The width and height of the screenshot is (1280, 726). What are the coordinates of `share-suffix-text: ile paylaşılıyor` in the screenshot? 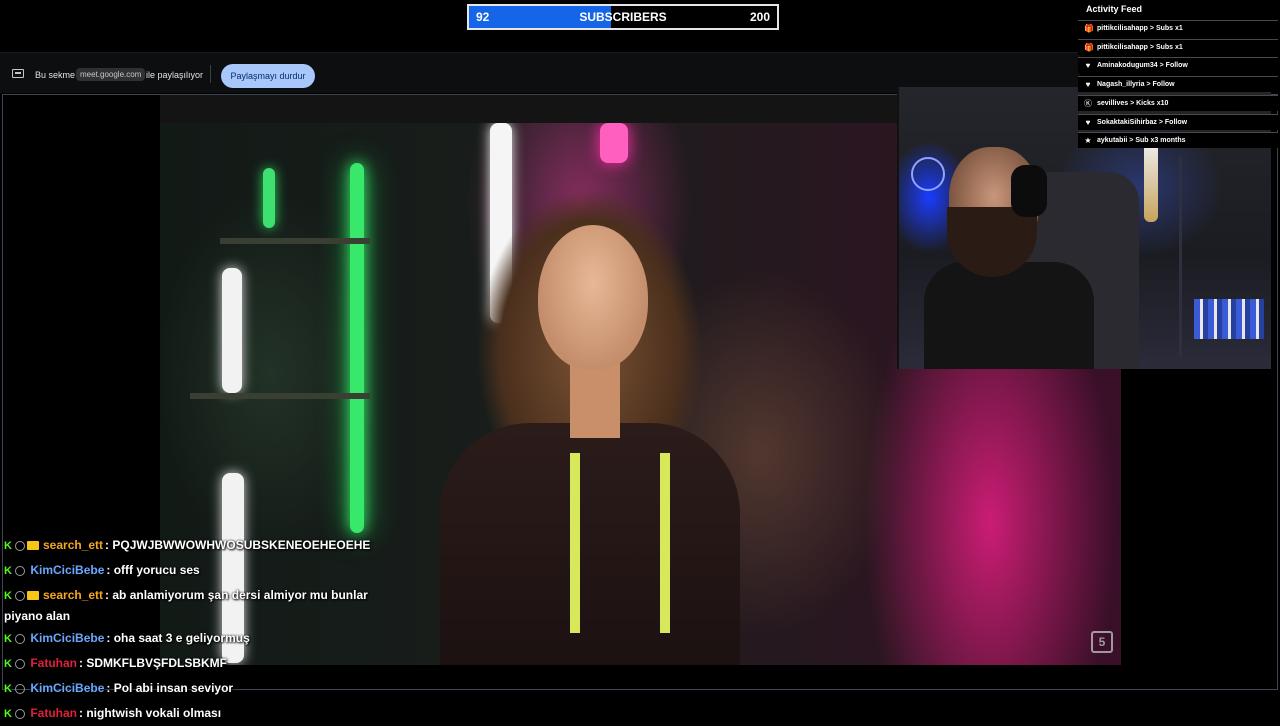 It's located at (175, 75).